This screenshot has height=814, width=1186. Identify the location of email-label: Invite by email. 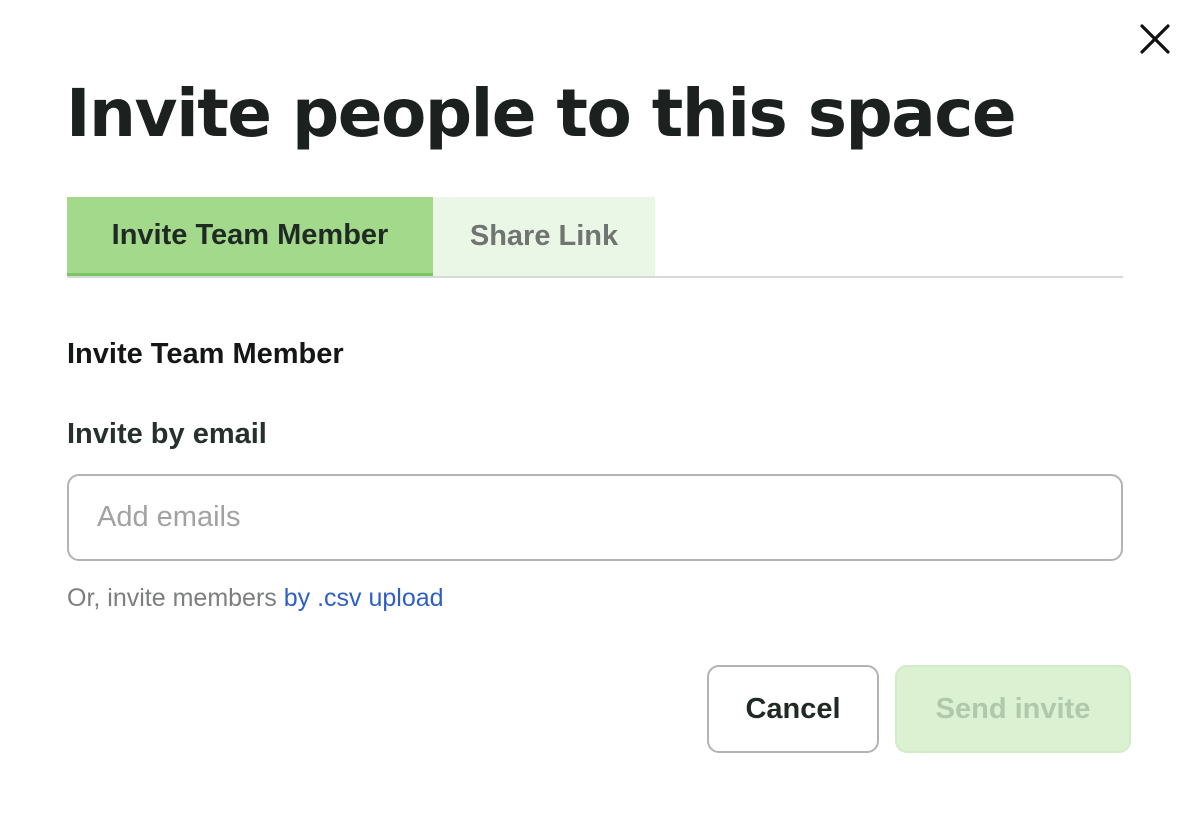
(167, 434).